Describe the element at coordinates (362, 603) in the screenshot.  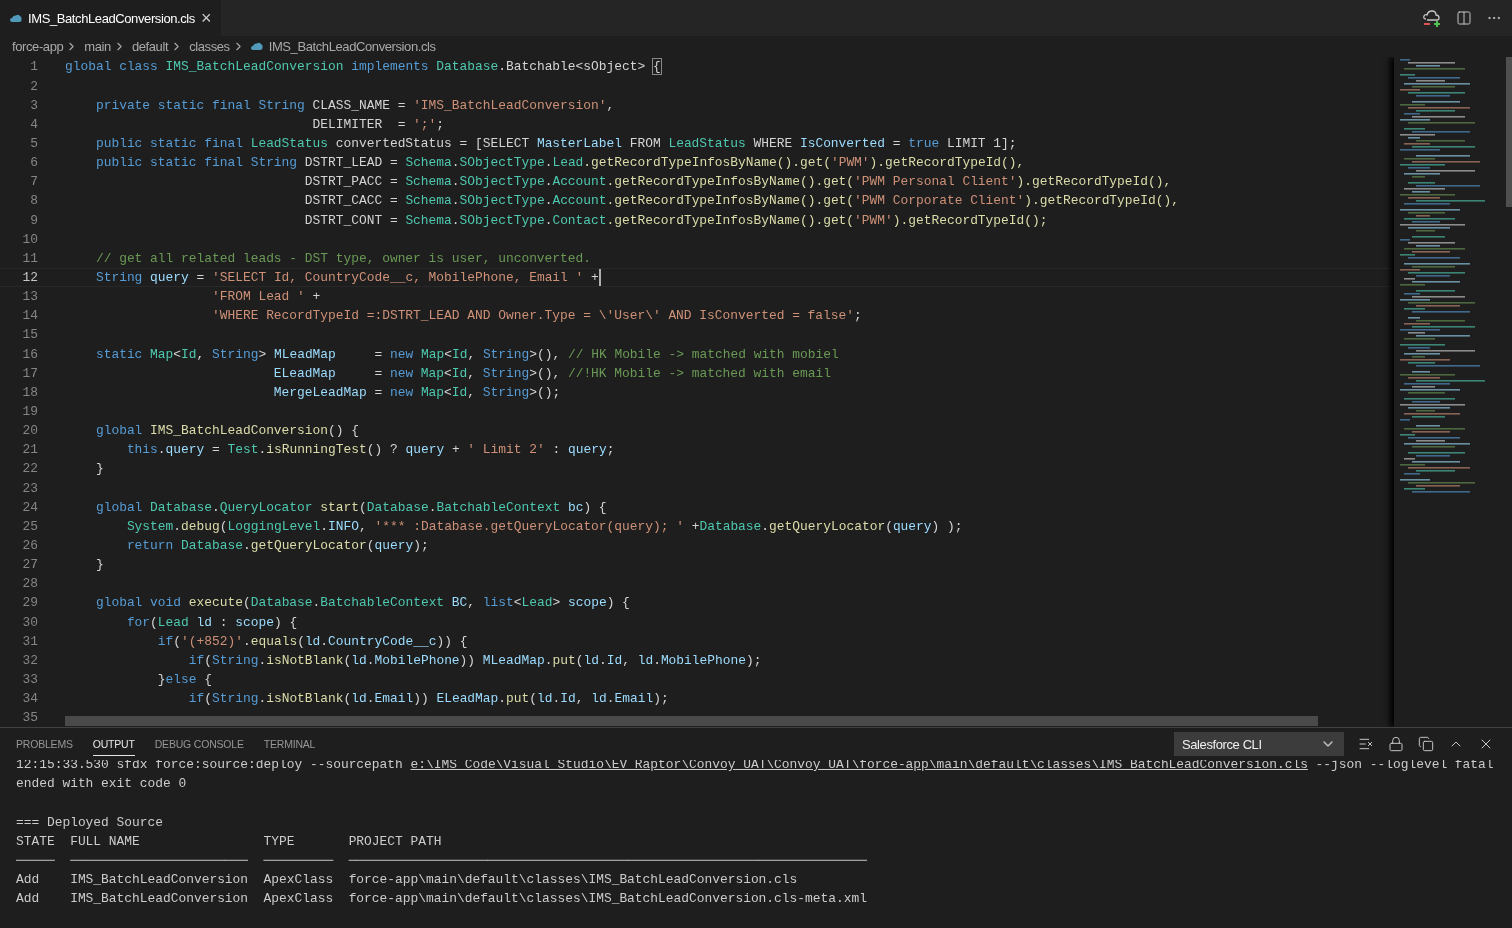
I see `code-line: global void execute(Database.BatchableContext BC, list<Lead> scope) {` at that location.